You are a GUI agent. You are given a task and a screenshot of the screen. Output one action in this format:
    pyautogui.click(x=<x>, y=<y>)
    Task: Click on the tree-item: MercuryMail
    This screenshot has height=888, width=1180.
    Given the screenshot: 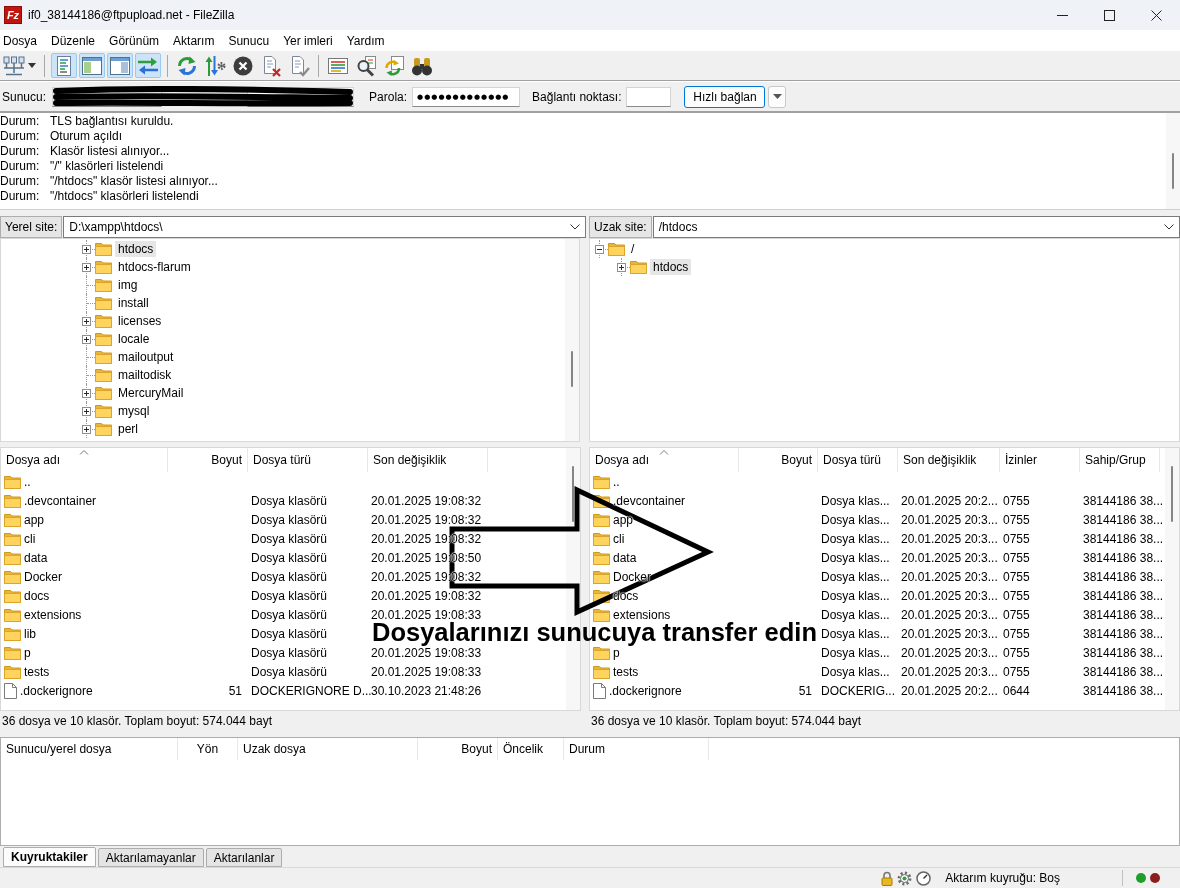 What is the action you would take?
    pyautogui.click(x=151, y=393)
    